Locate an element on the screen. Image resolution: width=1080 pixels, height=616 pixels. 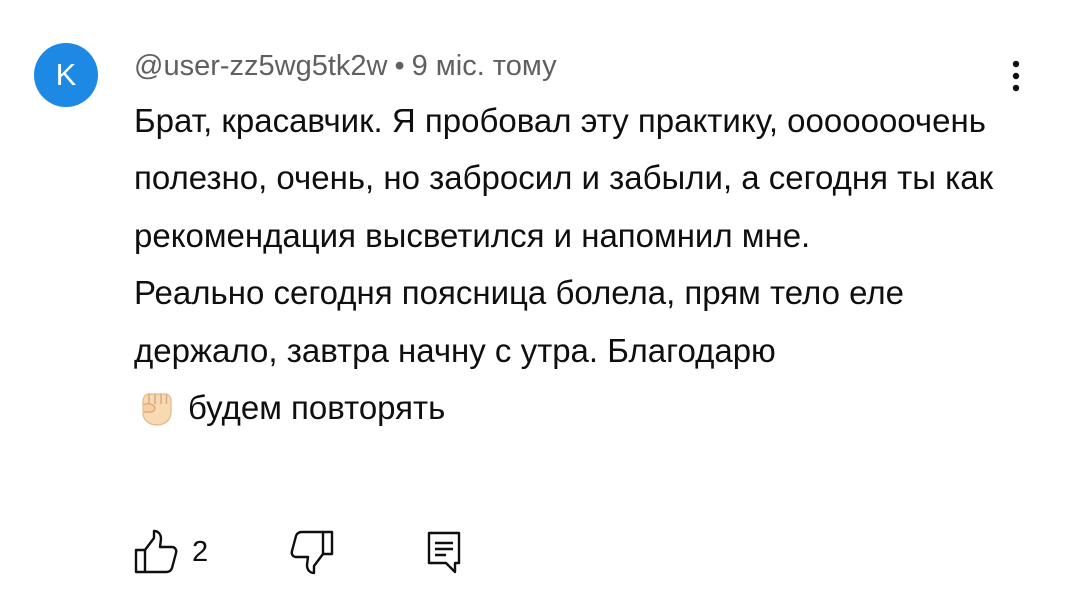
dislike-button is located at coordinates (312, 552).